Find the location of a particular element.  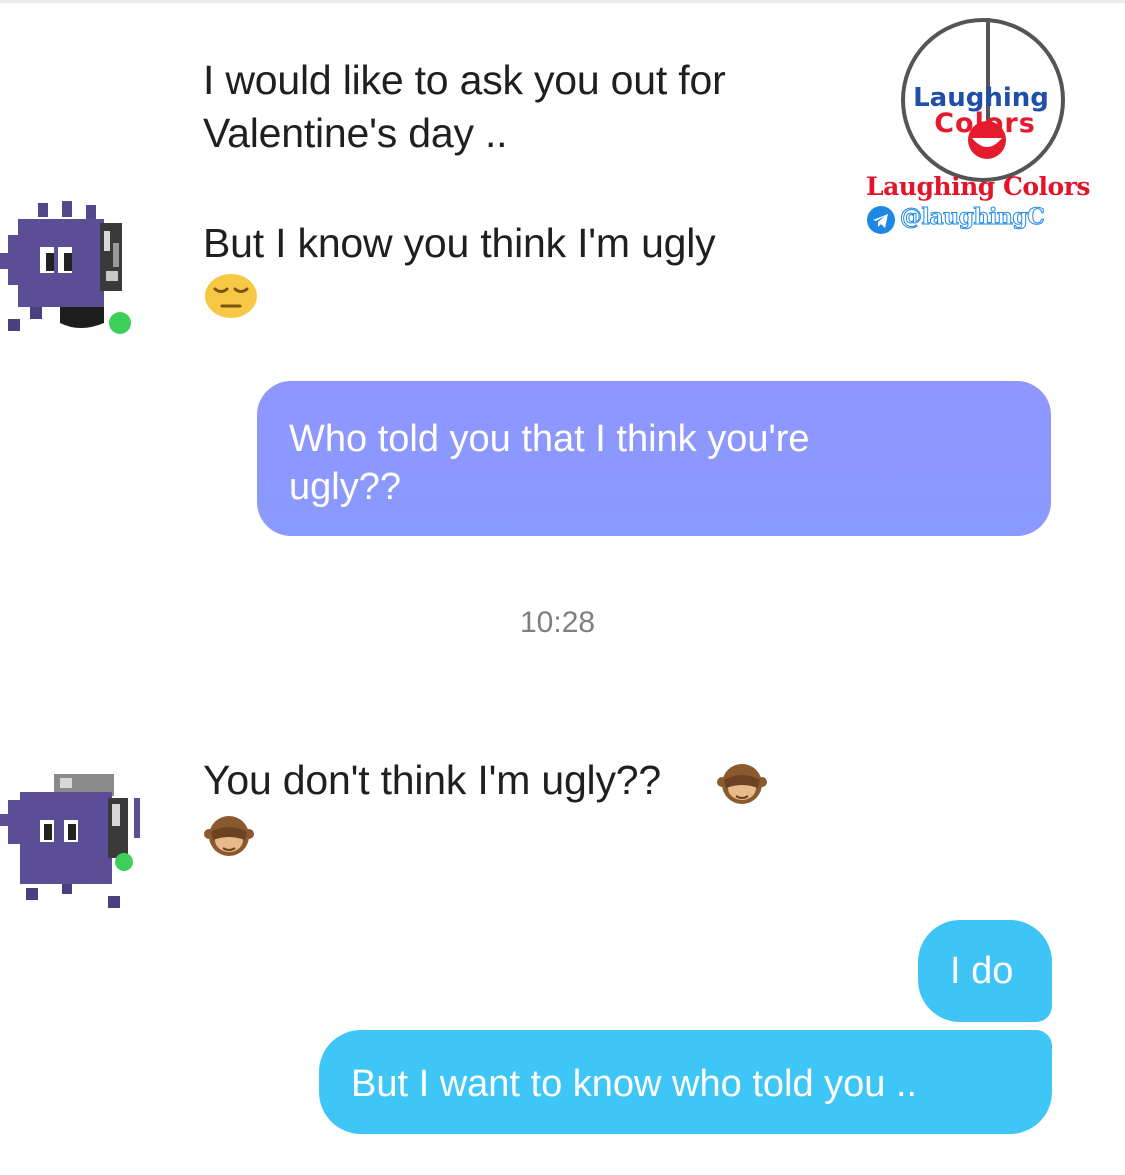

outgoing-message-bubble: Who told you that I think you're ugly?? is located at coordinates (654, 458).